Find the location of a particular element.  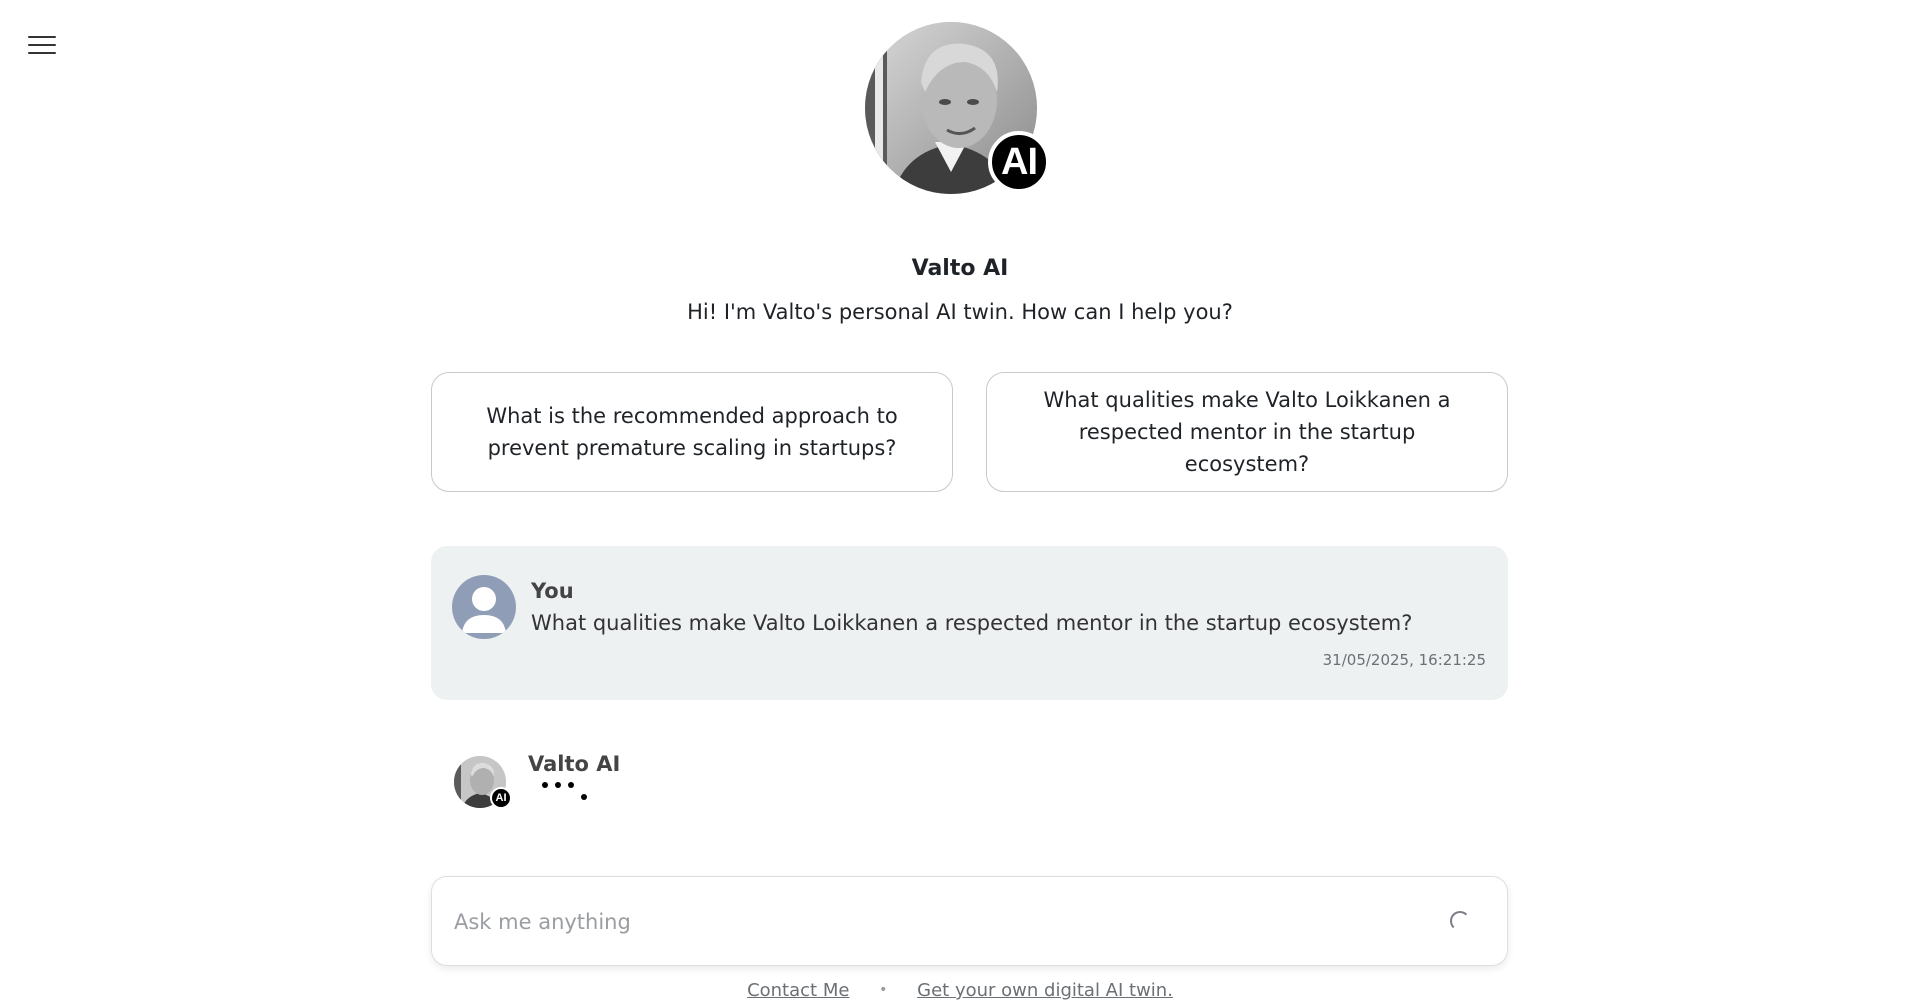

message-timestamp: 31/05/2025, 16:21:25 is located at coordinates (1404, 660).